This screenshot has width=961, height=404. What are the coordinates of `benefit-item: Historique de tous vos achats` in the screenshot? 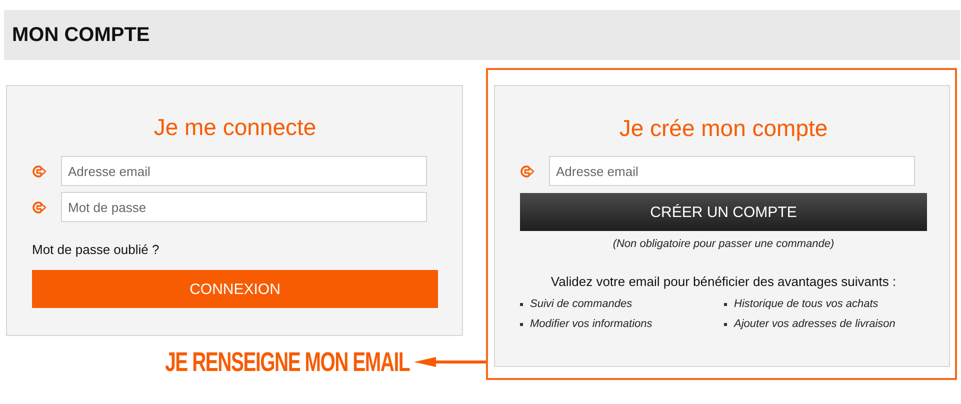 It's located at (806, 304).